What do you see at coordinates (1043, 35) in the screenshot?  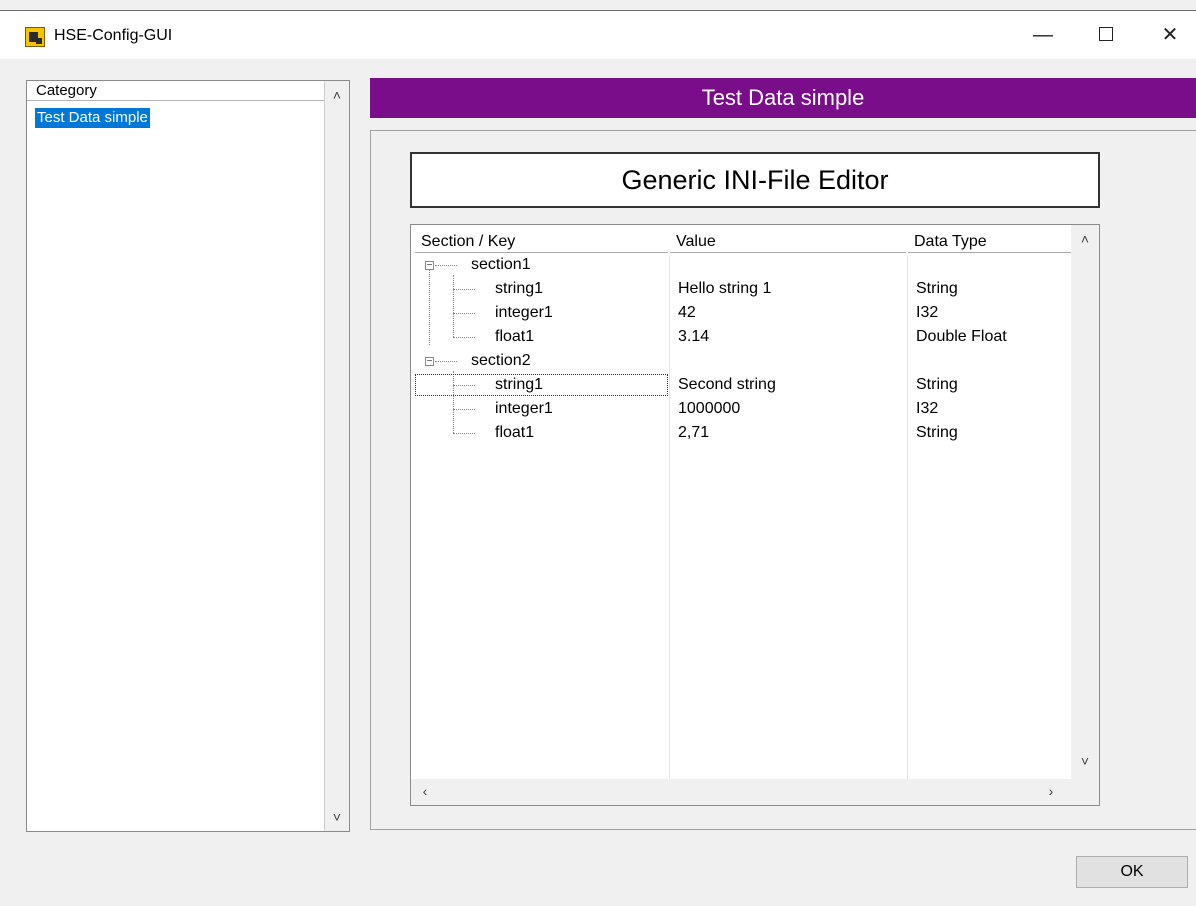 I see `minimize-button: —` at bounding box center [1043, 35].